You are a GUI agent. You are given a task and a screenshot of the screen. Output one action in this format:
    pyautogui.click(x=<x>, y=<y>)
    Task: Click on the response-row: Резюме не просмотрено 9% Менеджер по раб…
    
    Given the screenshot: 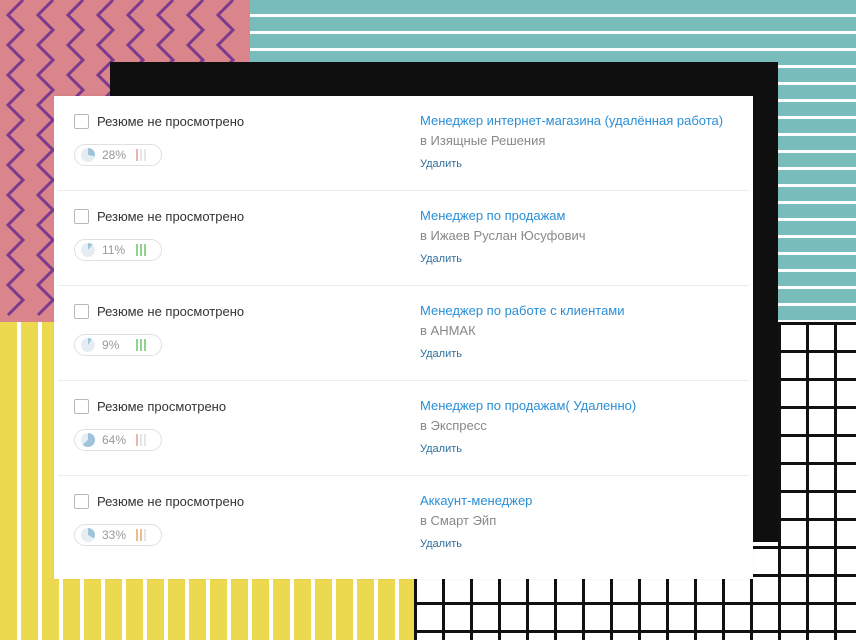 What is the action you would take?
    pyautogui.click(x=403, y=333)
    